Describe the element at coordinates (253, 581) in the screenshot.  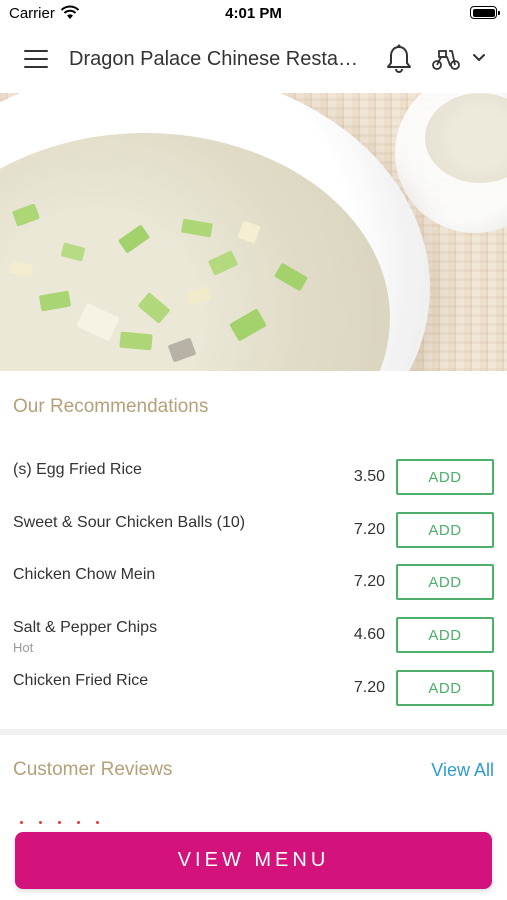
I see `list-item: Chicken Chow Mein 7.20 ADD` at that location.